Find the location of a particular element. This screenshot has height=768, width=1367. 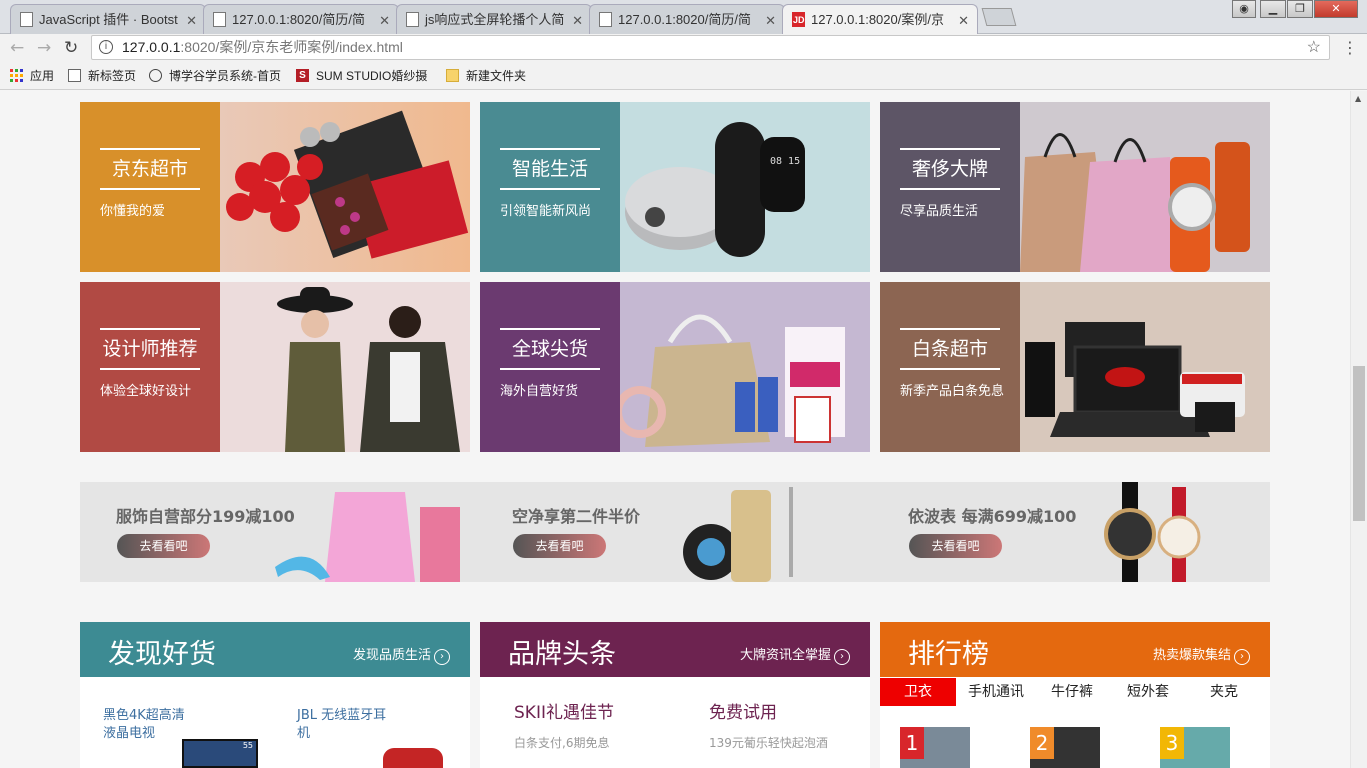

address-bar: i 127.0.0.1:8020/案例/京东老师案例/index.html ☆ is located at coordinates (710, 47).